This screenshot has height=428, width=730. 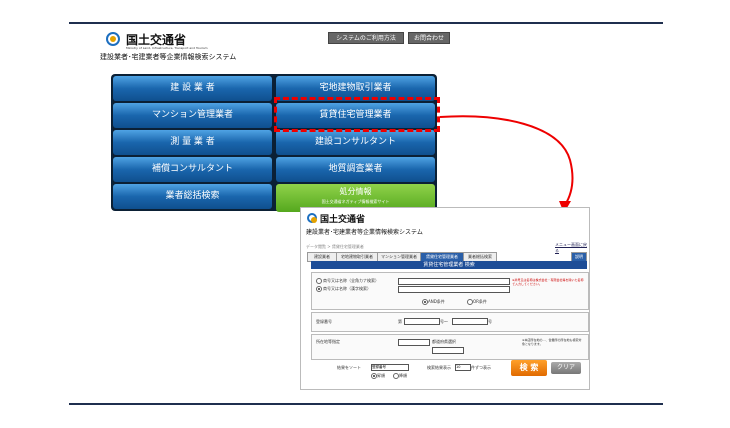 I want to click on menu-construction: 建 設 業 者, so click(x=192, y=88).